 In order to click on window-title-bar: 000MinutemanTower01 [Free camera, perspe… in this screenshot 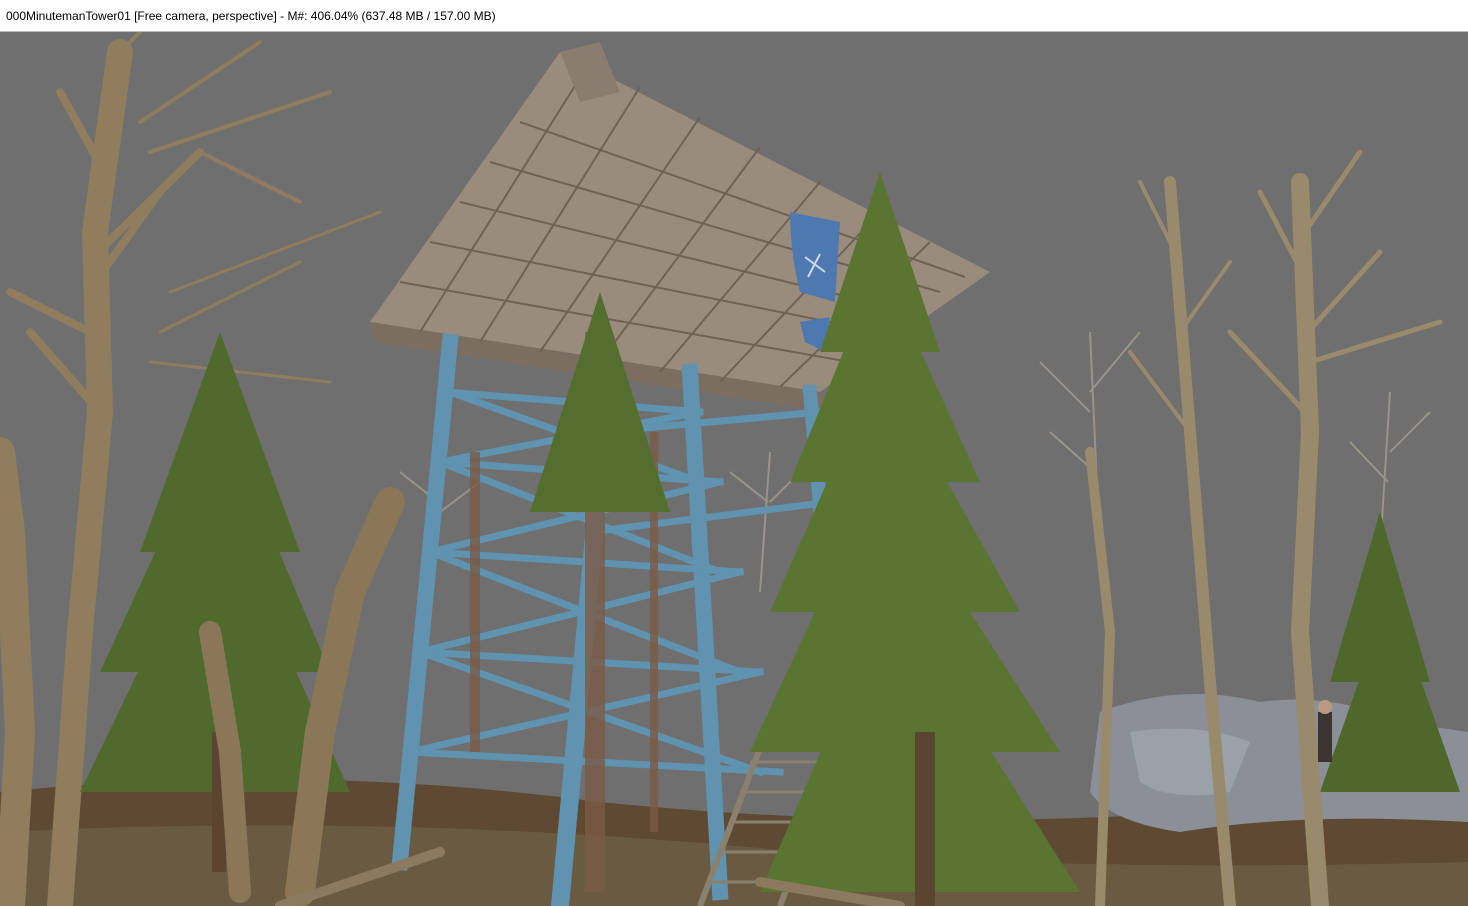, I will do `click(734, 16)`.